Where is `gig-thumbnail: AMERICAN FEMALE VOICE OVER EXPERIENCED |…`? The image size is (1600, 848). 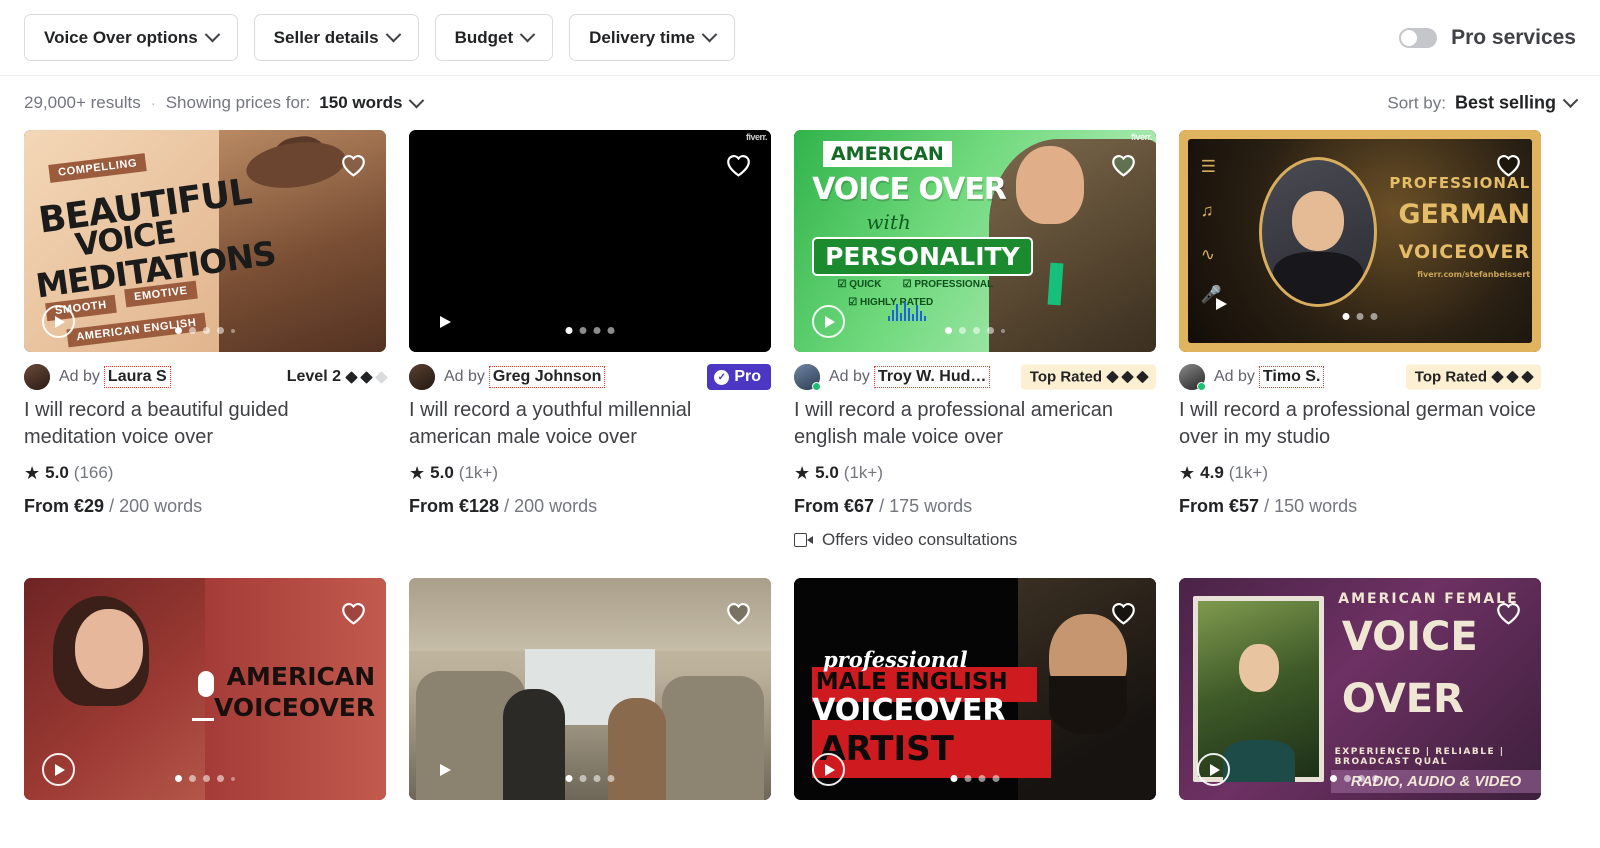 gig-thumbnail: AMERICAN FEMALE VOICE OVER EXPERIENCED |… is located at coordinates (1360, 689).